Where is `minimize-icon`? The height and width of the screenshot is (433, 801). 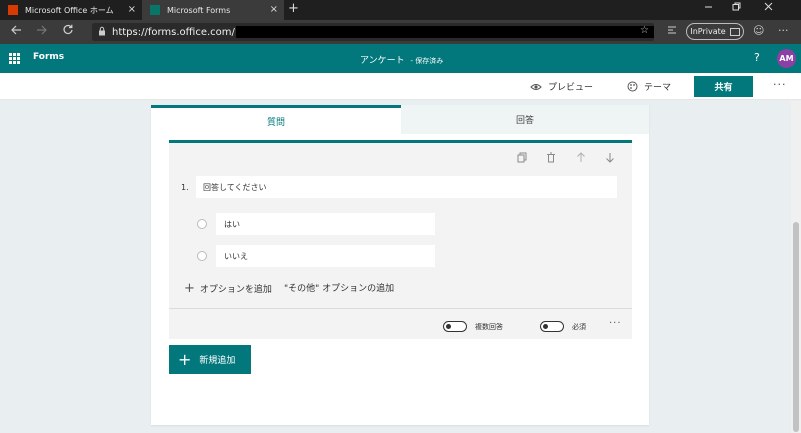
minimize-icon is located at coordinates (708, 8).